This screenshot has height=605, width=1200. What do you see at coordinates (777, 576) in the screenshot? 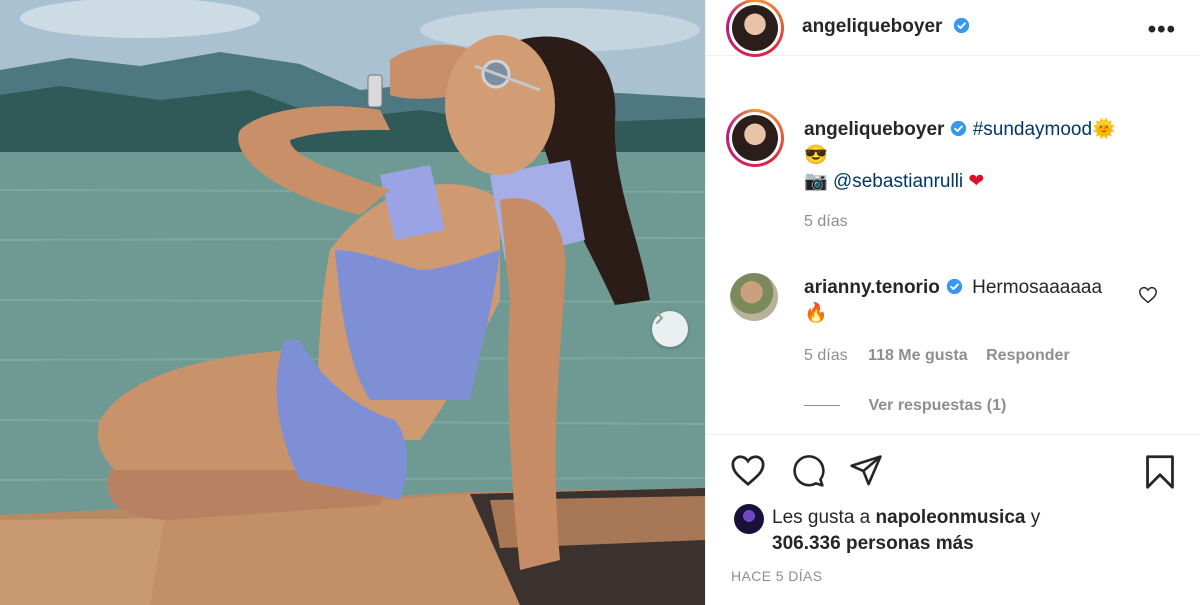
I see `post-time-ago: HACE 5 DÍAS` at bounding box center [777, 576].